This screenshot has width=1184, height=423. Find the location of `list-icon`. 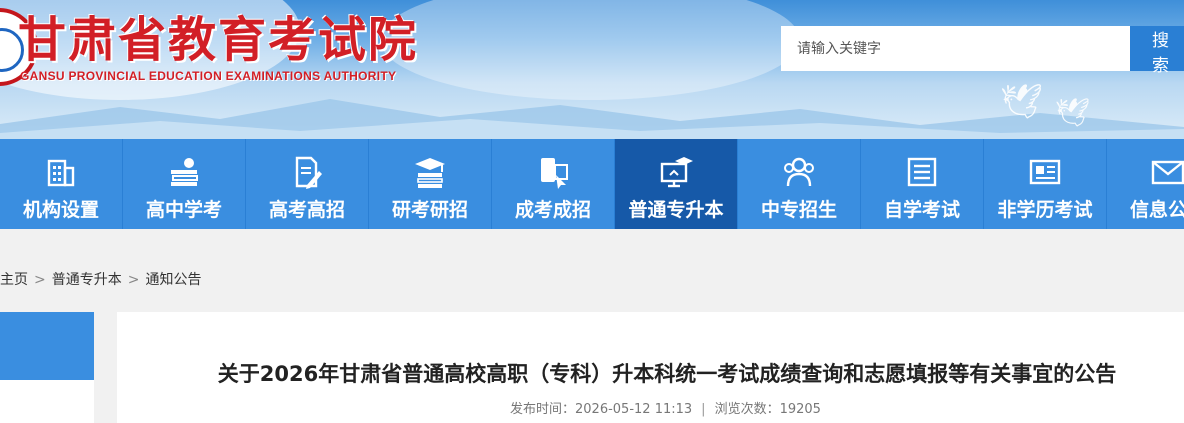

list-icon is located at coordinates (922, 172).